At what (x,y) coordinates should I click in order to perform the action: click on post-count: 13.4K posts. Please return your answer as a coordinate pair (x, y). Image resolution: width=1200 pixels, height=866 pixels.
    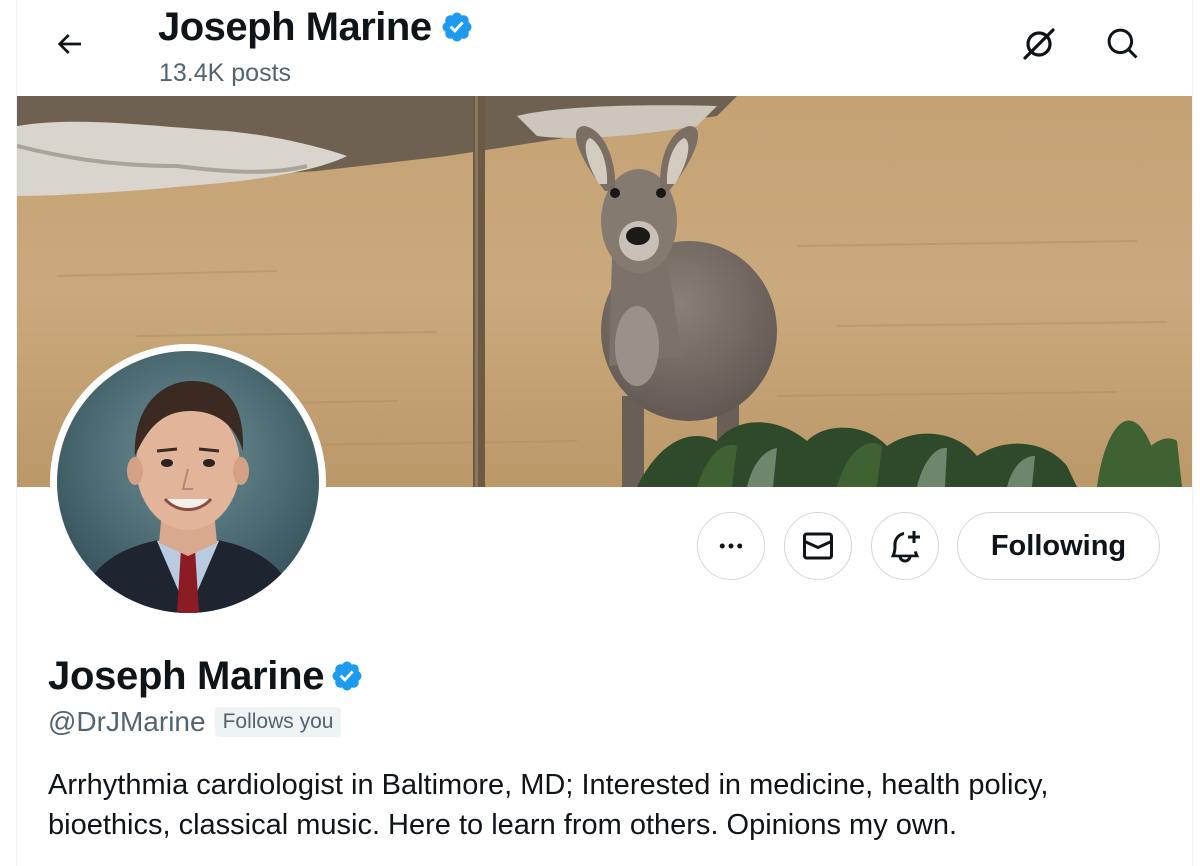
    Looking at the image, I should click on (225, 73).